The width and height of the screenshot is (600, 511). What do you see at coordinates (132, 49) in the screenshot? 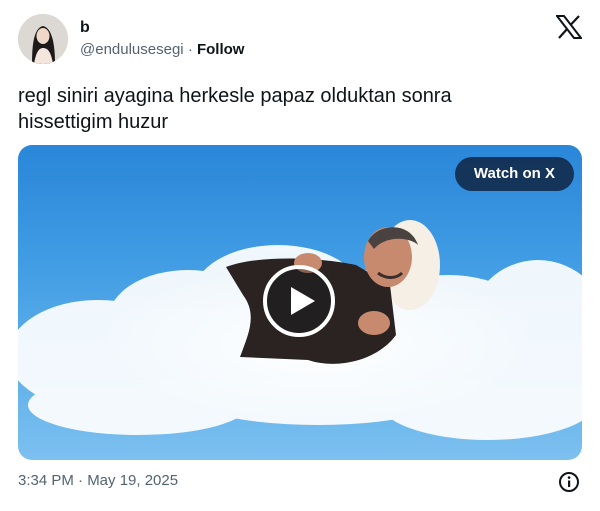
I see `author-handle: @endulusesegi` at bounding box center [132, 49].